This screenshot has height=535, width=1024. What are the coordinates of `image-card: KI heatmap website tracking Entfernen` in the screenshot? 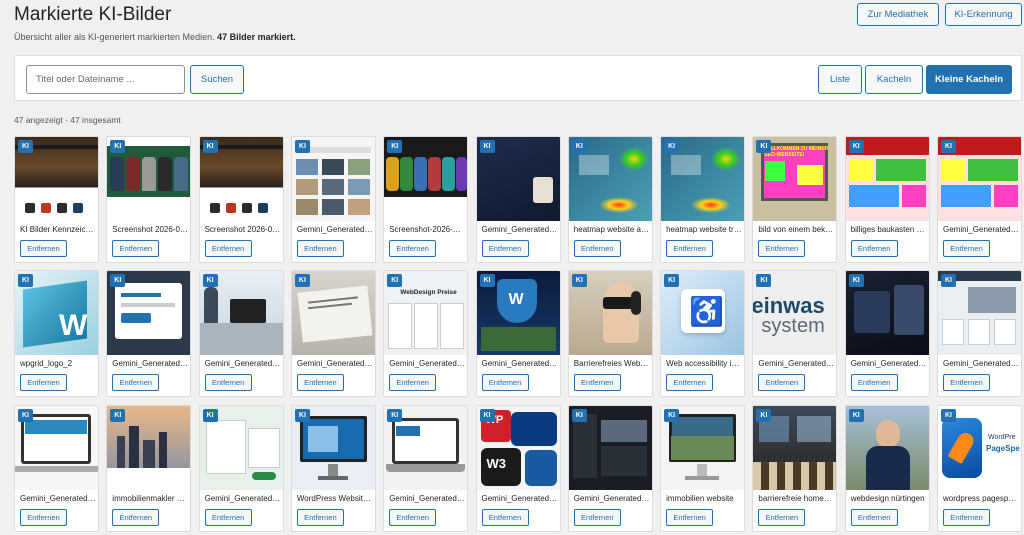 It's located at (703, 199).